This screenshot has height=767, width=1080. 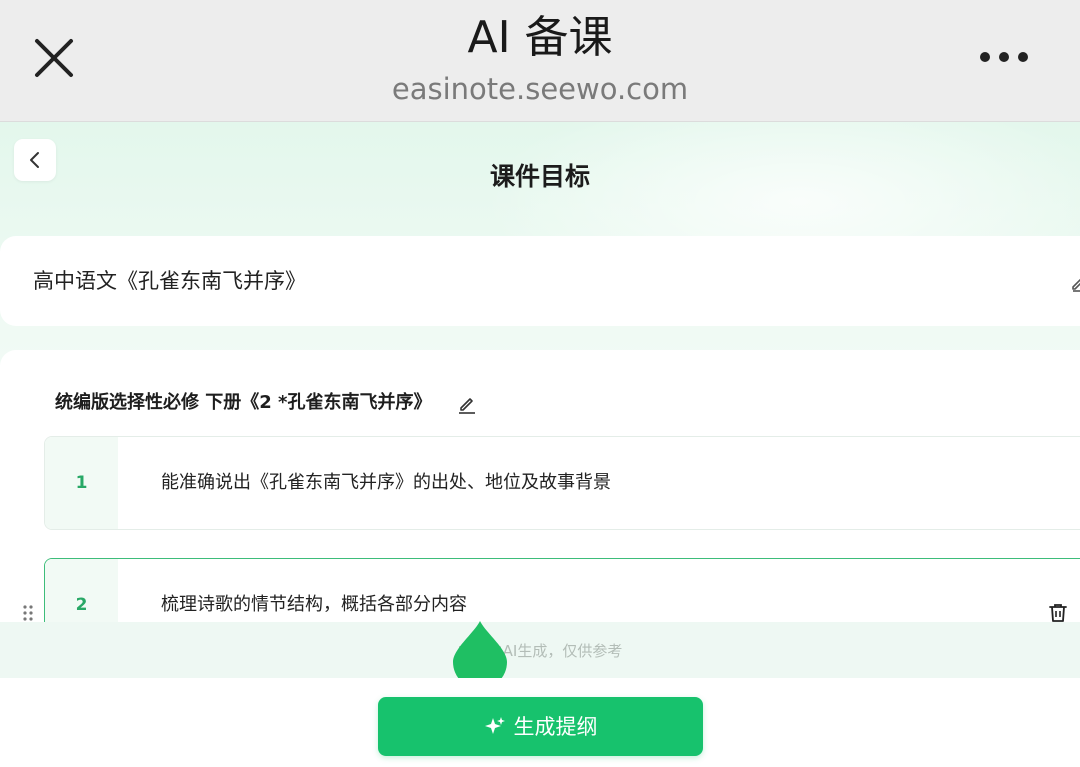 I want to click on goal-number: 1, so click(x=81, y=483).